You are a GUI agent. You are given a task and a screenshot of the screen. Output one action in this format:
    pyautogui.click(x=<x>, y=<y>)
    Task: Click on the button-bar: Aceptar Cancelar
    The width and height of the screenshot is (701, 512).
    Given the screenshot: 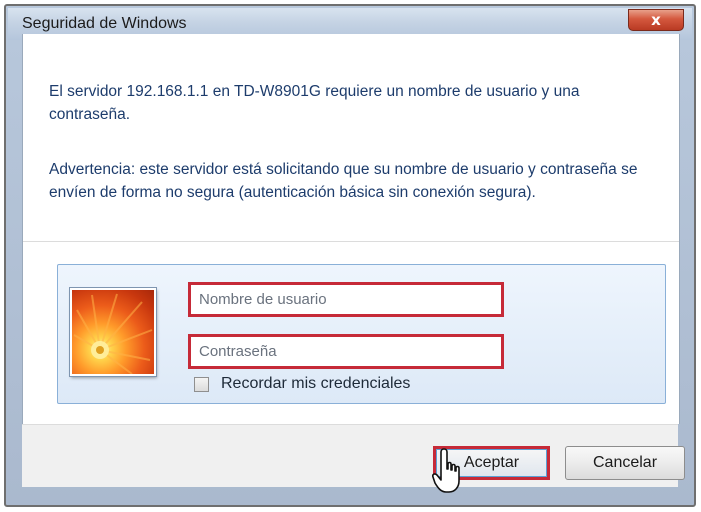 What is the action you would take?
    pyautogui.click(x=353, y=455)
    